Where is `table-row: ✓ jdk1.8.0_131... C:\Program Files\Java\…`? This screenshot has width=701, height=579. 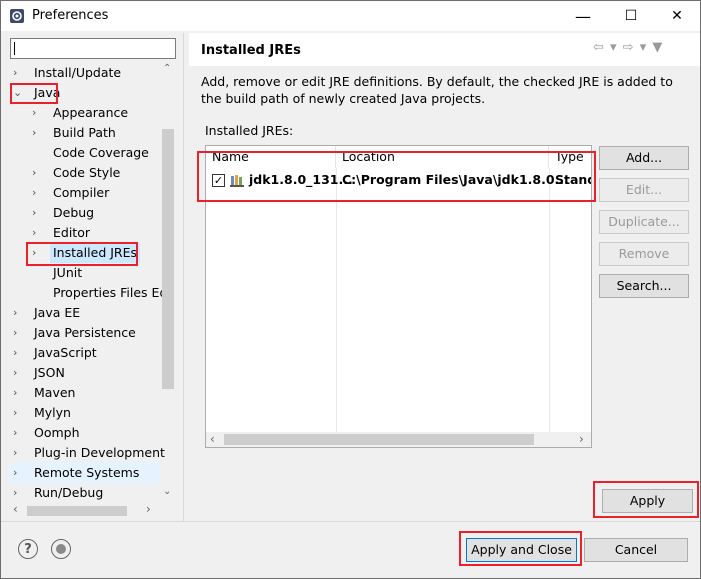
table-row: ✓ jdk1.8.0_131... C:\Program Files\Java\… is located at coordinates (398, 180).